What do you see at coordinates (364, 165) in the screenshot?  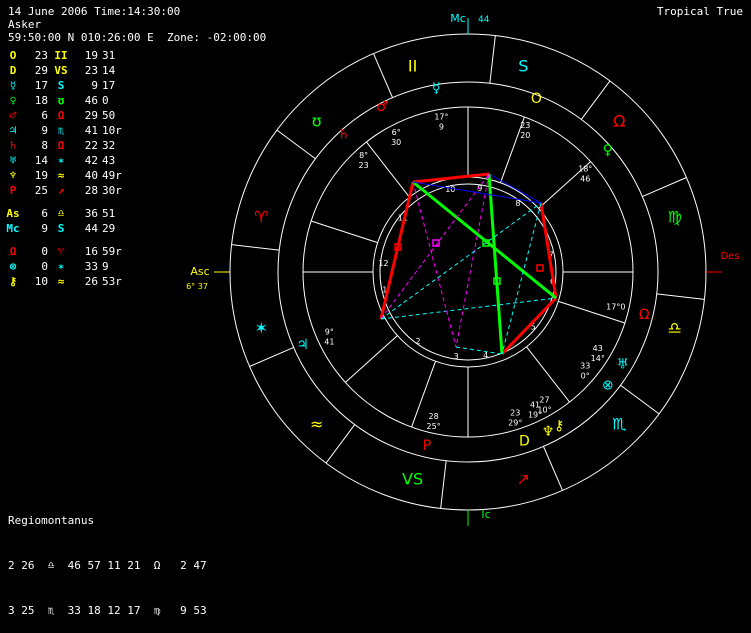 I see `planet-minute-label: 23` at bounding box center [364, 165].